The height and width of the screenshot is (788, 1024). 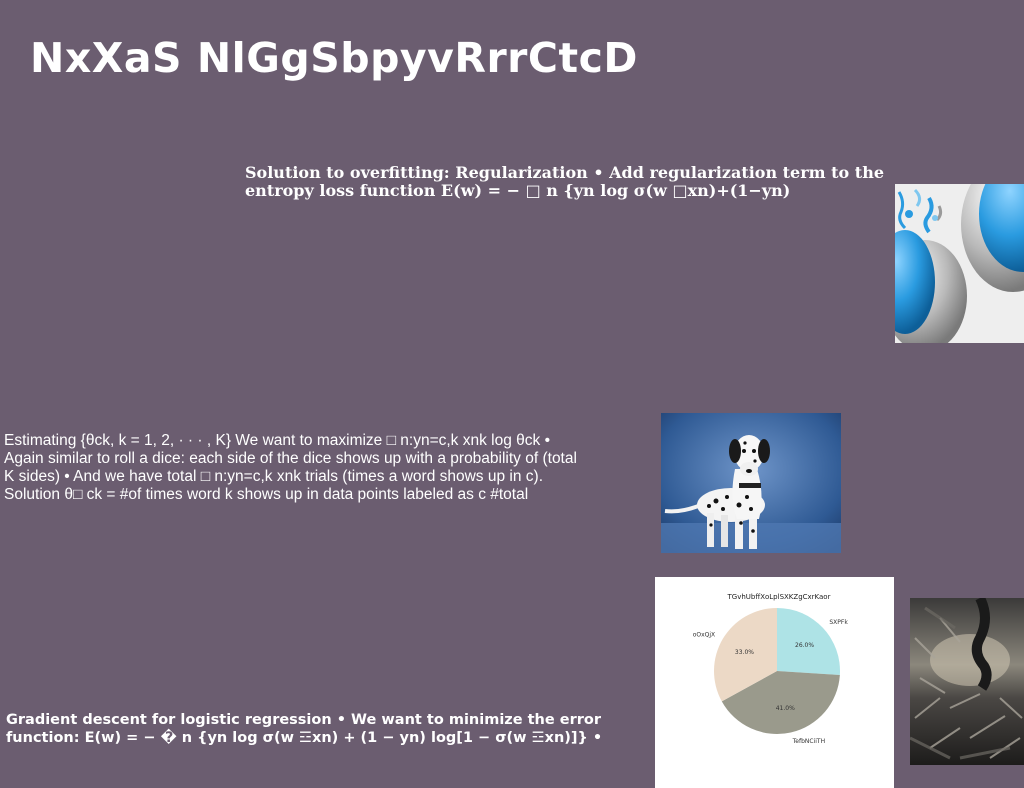 I want to click on pie-category-label: SXPFk, so click(x=838, y=622).